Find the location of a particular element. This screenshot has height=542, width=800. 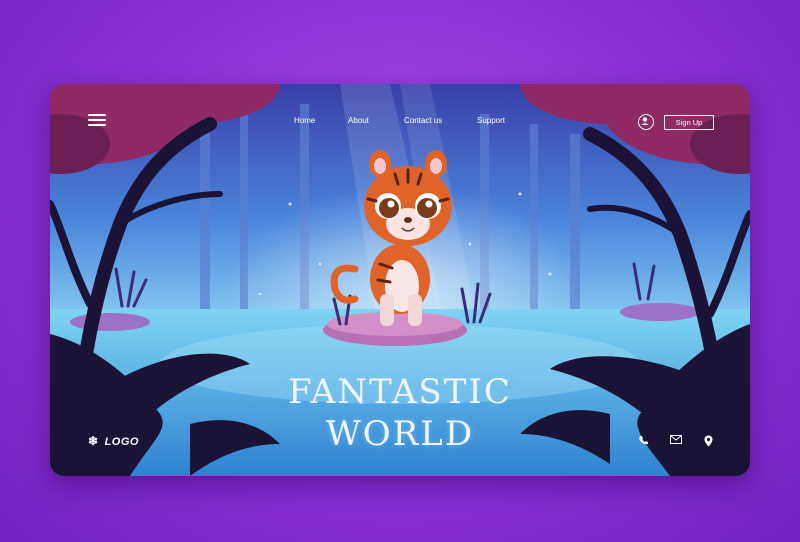

phone-icon is located at coordinates (643, 442).